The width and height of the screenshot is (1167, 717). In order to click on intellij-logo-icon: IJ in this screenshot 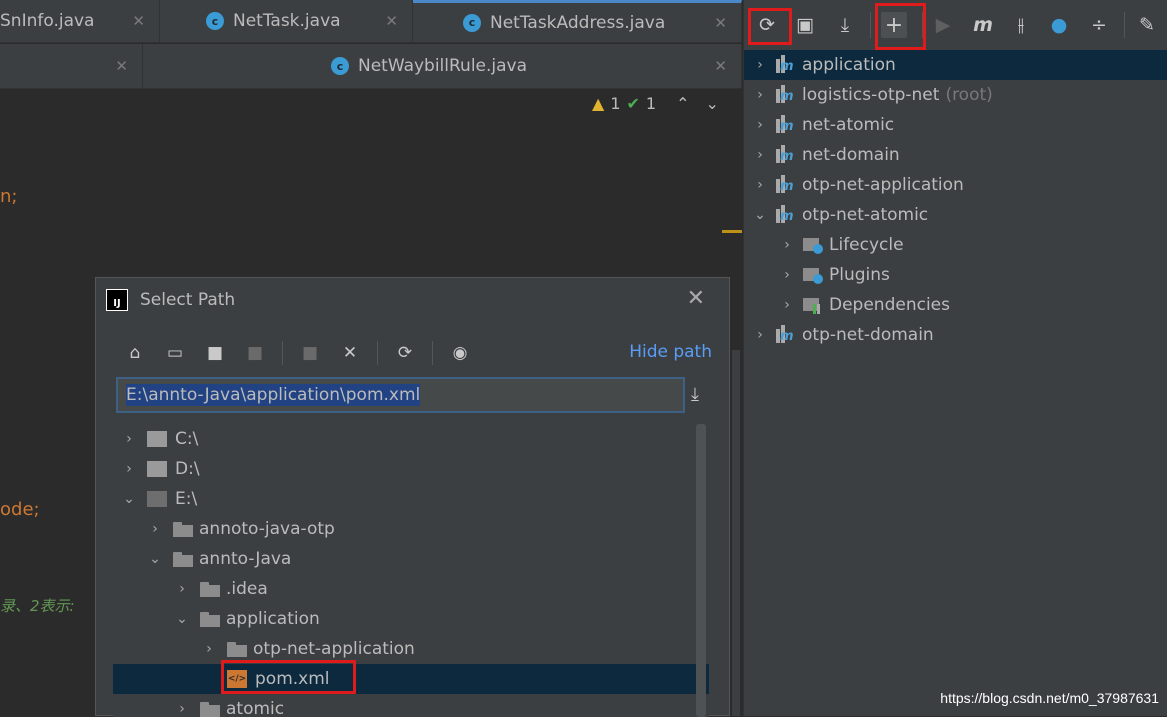, I will do `click(117, 300)`.